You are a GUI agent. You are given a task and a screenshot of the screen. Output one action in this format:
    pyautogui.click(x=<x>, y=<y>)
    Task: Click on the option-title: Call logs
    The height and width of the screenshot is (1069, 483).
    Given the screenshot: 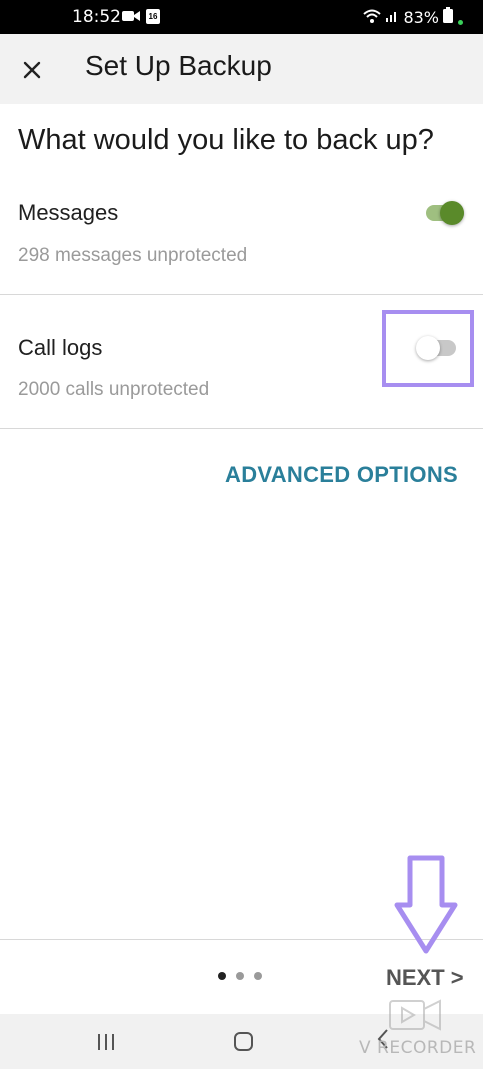 What is the action you would take?
    pyautogui.click(x=60, y=347)
    